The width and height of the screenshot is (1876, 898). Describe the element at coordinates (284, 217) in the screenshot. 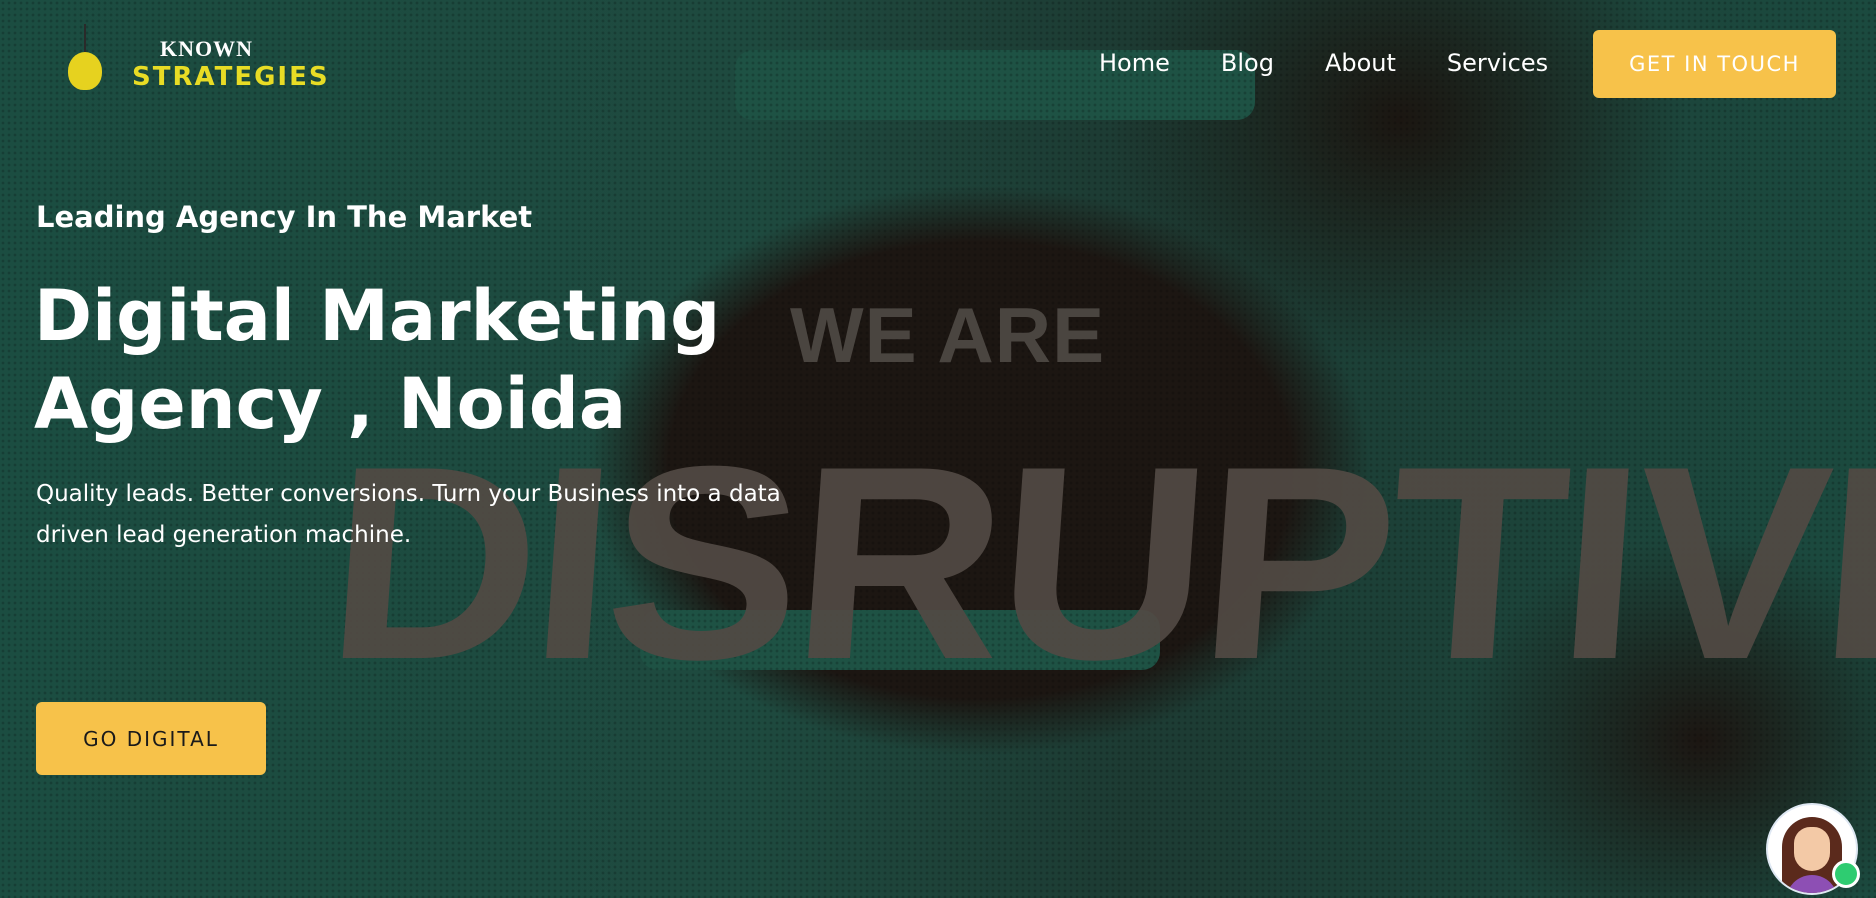

I see `hero-eyebrow: Leading Agency In The Market` at that location.